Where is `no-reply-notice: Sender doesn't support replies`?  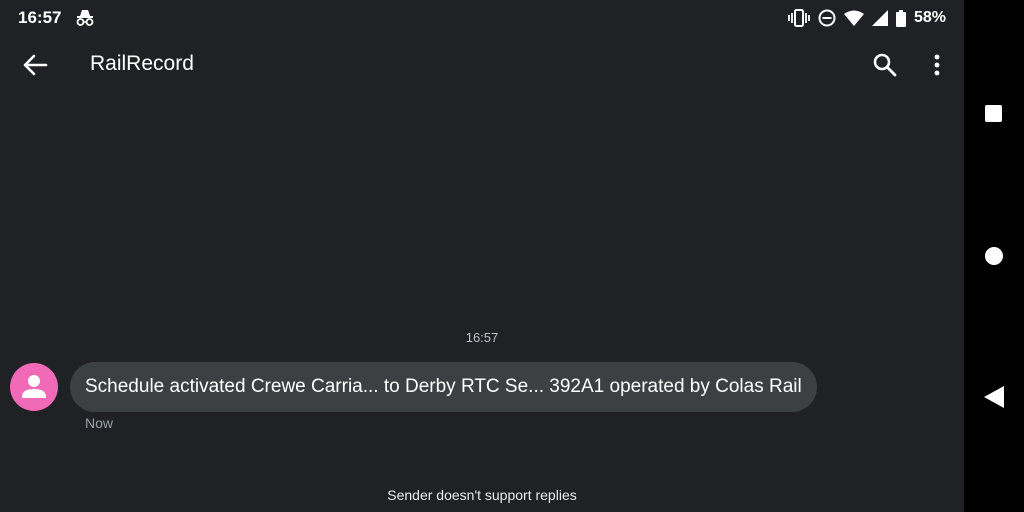
no-reply-notice: Sender doesn't support replies is located at coordinates (482, 495).